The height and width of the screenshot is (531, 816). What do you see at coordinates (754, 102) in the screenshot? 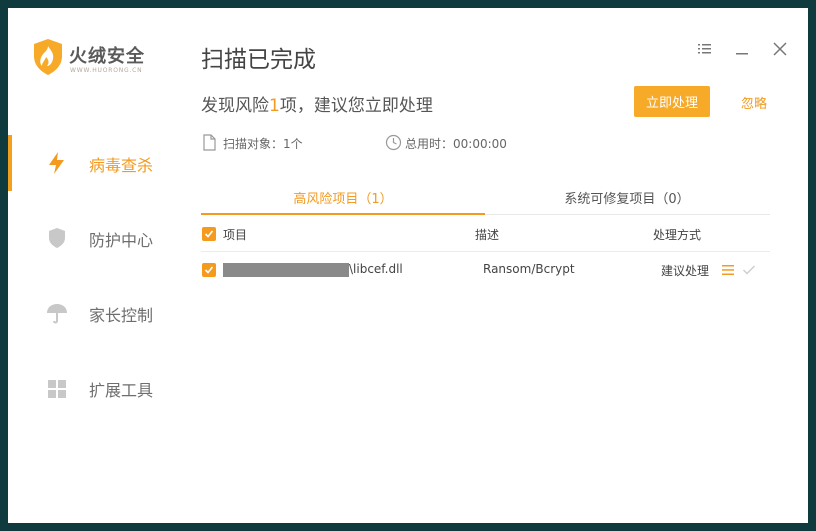
I see `ignore-button: 忽略` at bounding box center [754, 102].